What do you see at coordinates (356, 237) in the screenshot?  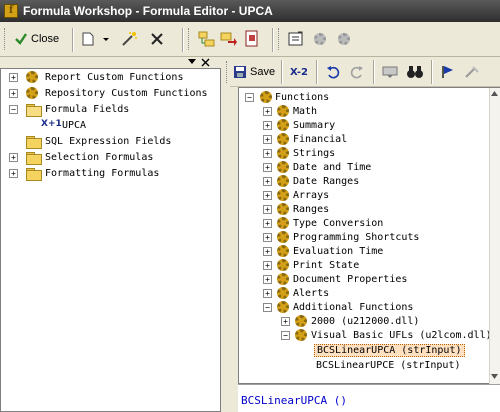 I see `tree-item-label: Programming Shortcuts` at bounding box center [356, 237].